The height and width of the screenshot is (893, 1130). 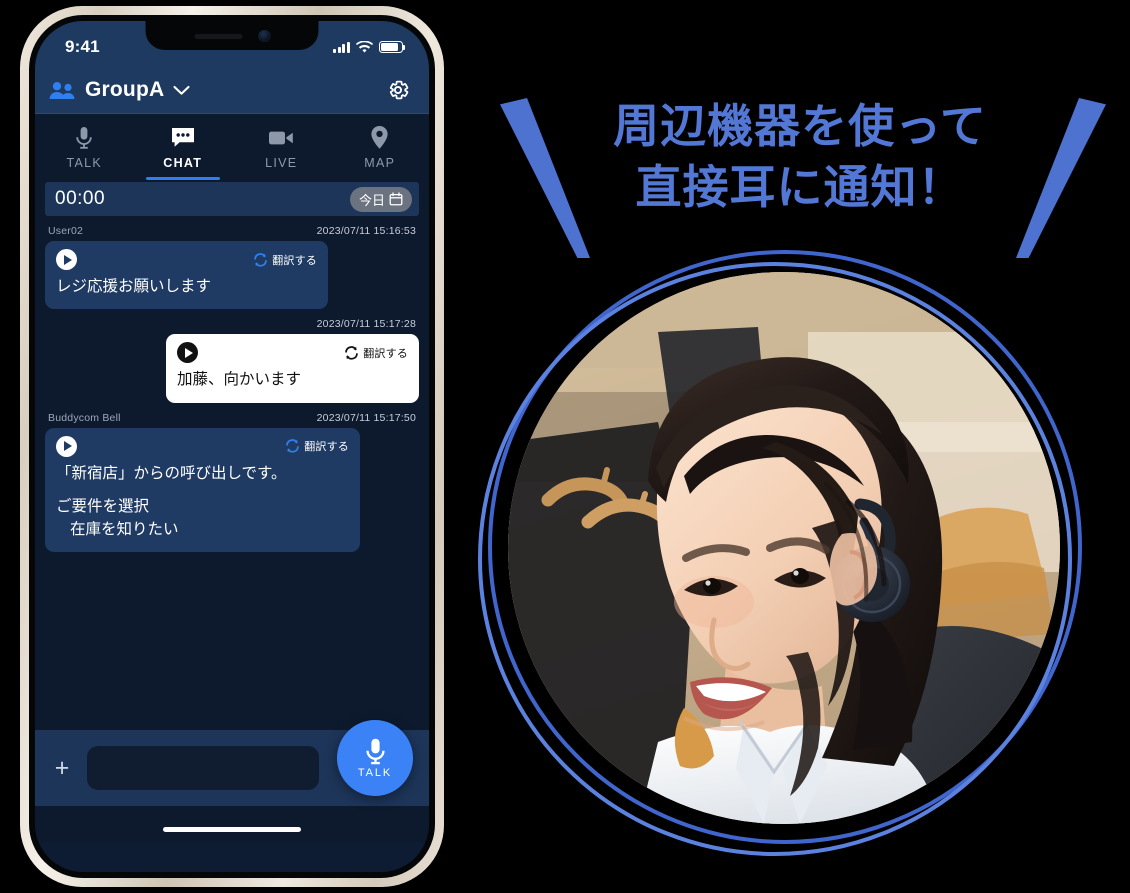 What do you see at coordinates (232, 233) in the screenshot?
I see `message-meta: User02 2023/07/11 15:16:53` at bounding box center [232, 233].